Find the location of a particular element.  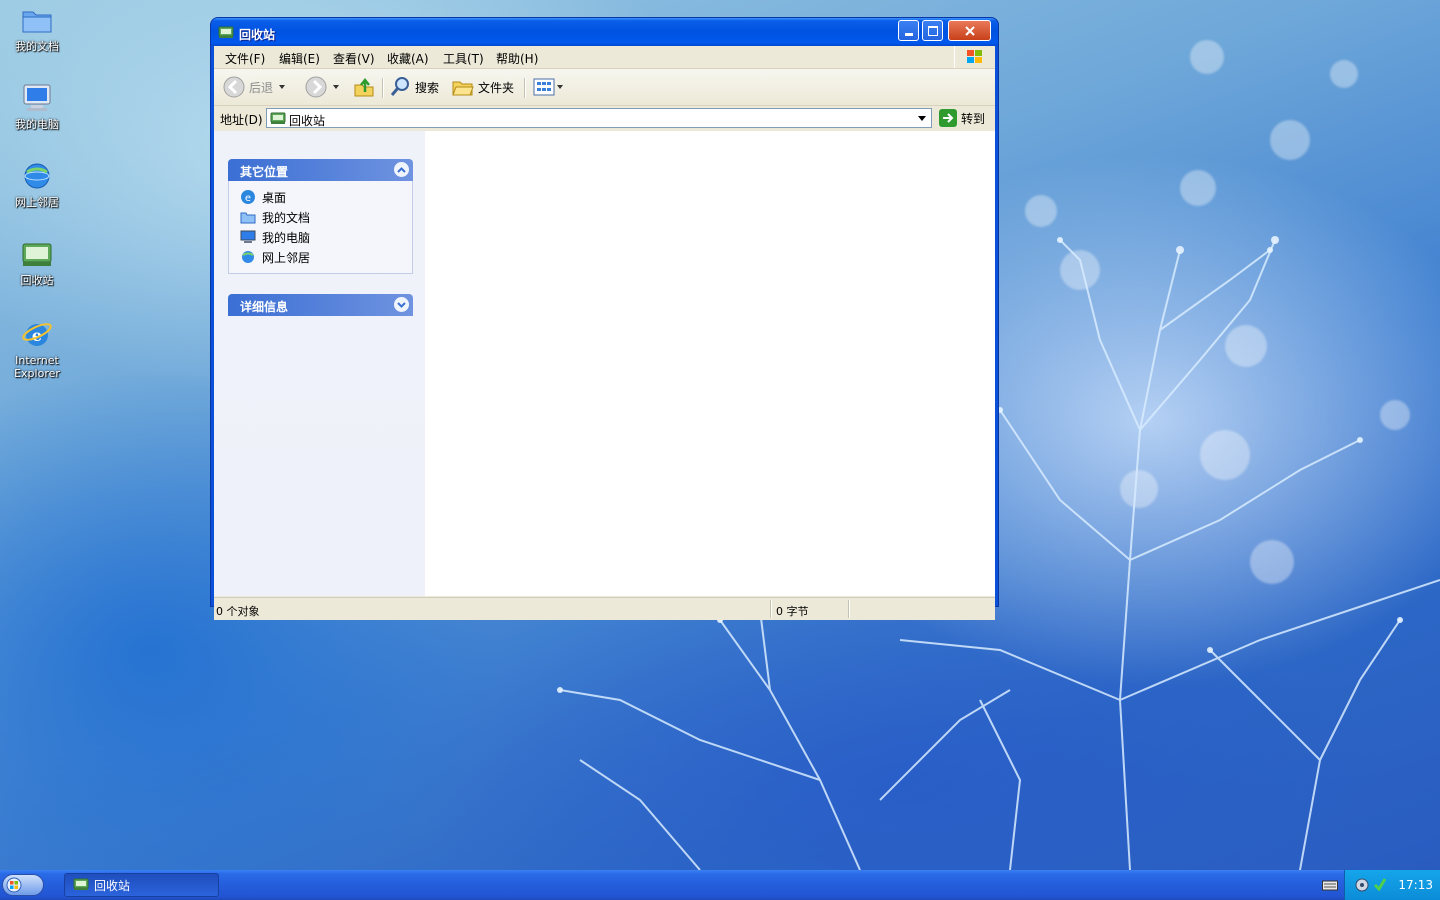

folder-icon is located at coordinates (463, 88).